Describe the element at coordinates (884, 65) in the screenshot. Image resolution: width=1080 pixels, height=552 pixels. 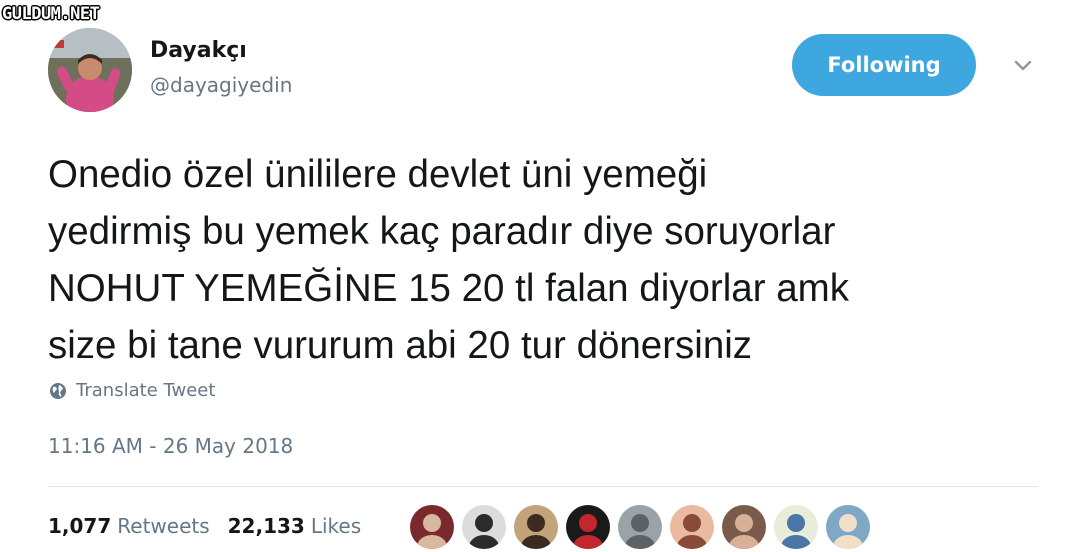
I see `following-button: Following` at that location.